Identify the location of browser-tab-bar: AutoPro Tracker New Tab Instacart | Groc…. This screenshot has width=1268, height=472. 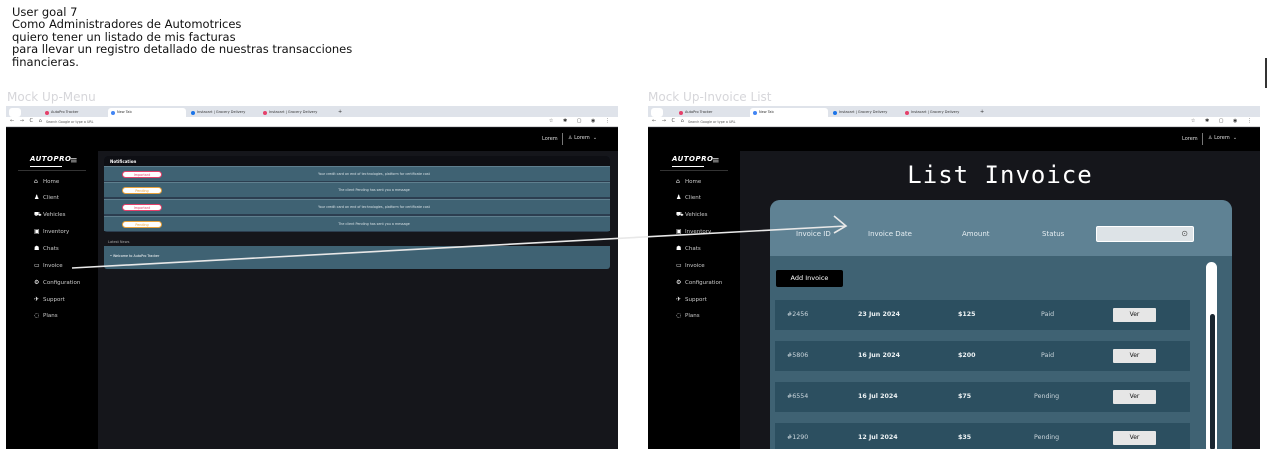
(312, 111).